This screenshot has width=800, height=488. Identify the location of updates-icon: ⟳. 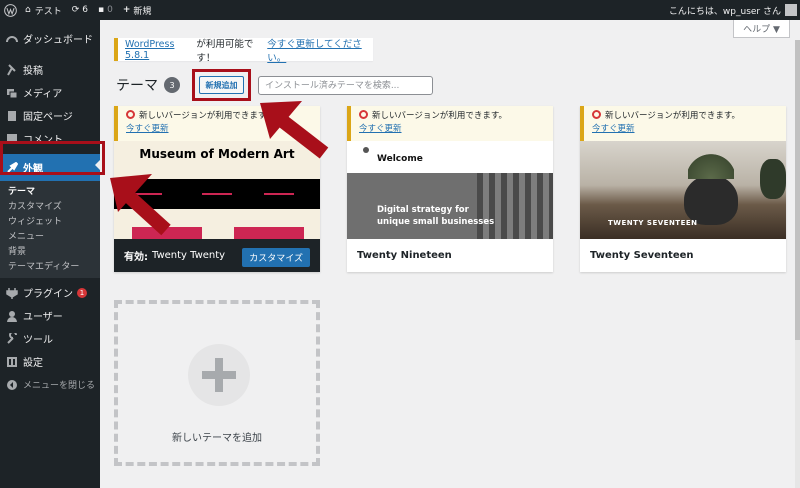
(75, 10).